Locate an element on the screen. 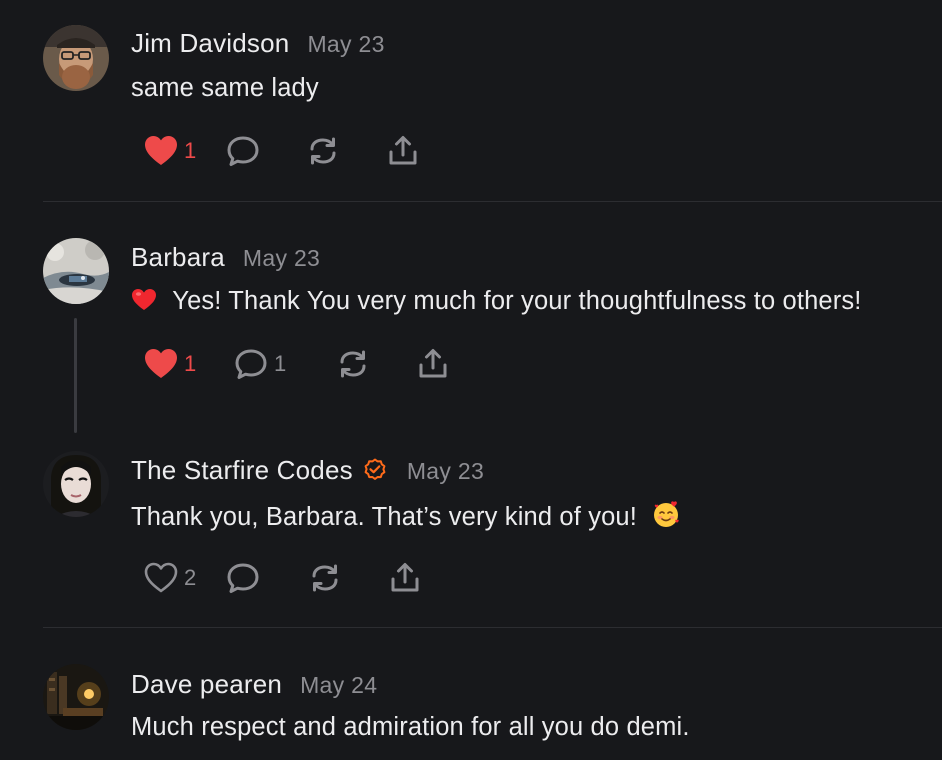 The width and height of the screenshot is (942, 760). reply-count: 1 is located at coordinates (280, 363).